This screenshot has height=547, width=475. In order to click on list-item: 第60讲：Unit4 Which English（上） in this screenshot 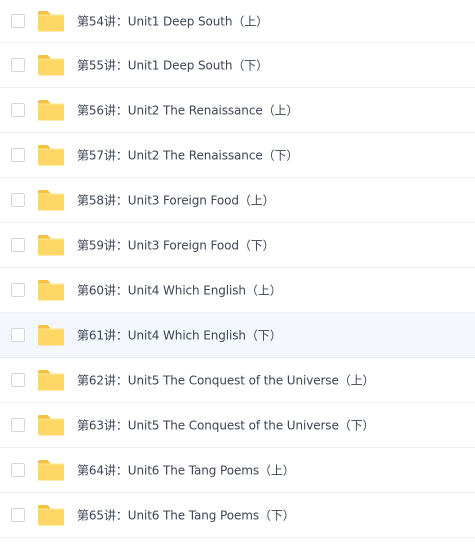, I will do `click(237, 290)`.